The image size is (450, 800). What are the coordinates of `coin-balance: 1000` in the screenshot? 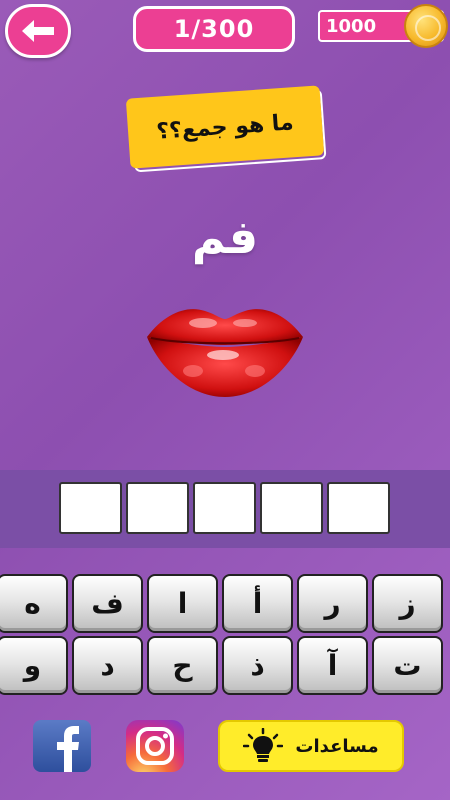 It's located at (383, 26).